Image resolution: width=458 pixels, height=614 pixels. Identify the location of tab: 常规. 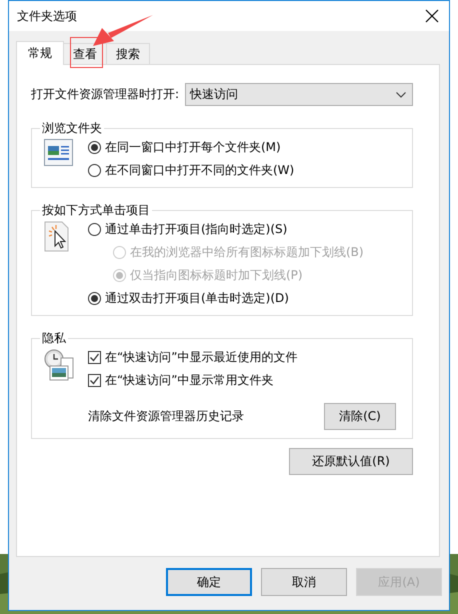
(40, 53).